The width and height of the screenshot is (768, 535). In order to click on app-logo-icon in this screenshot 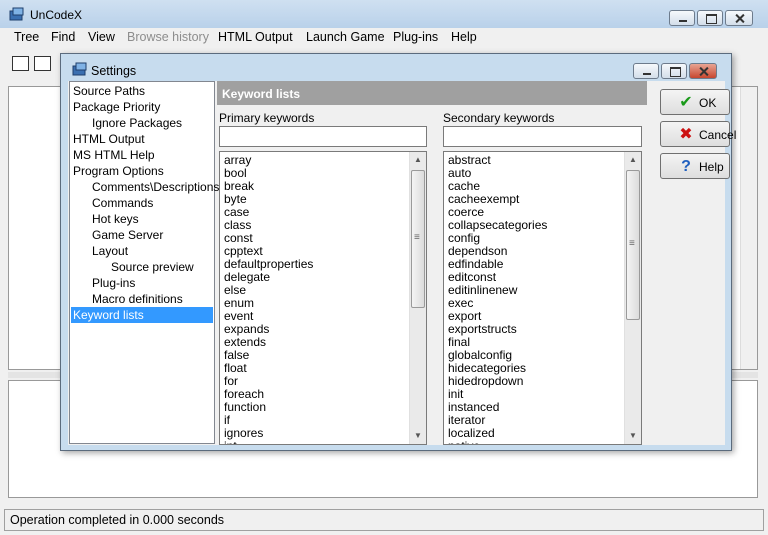, I will do `click(16, 14)`.